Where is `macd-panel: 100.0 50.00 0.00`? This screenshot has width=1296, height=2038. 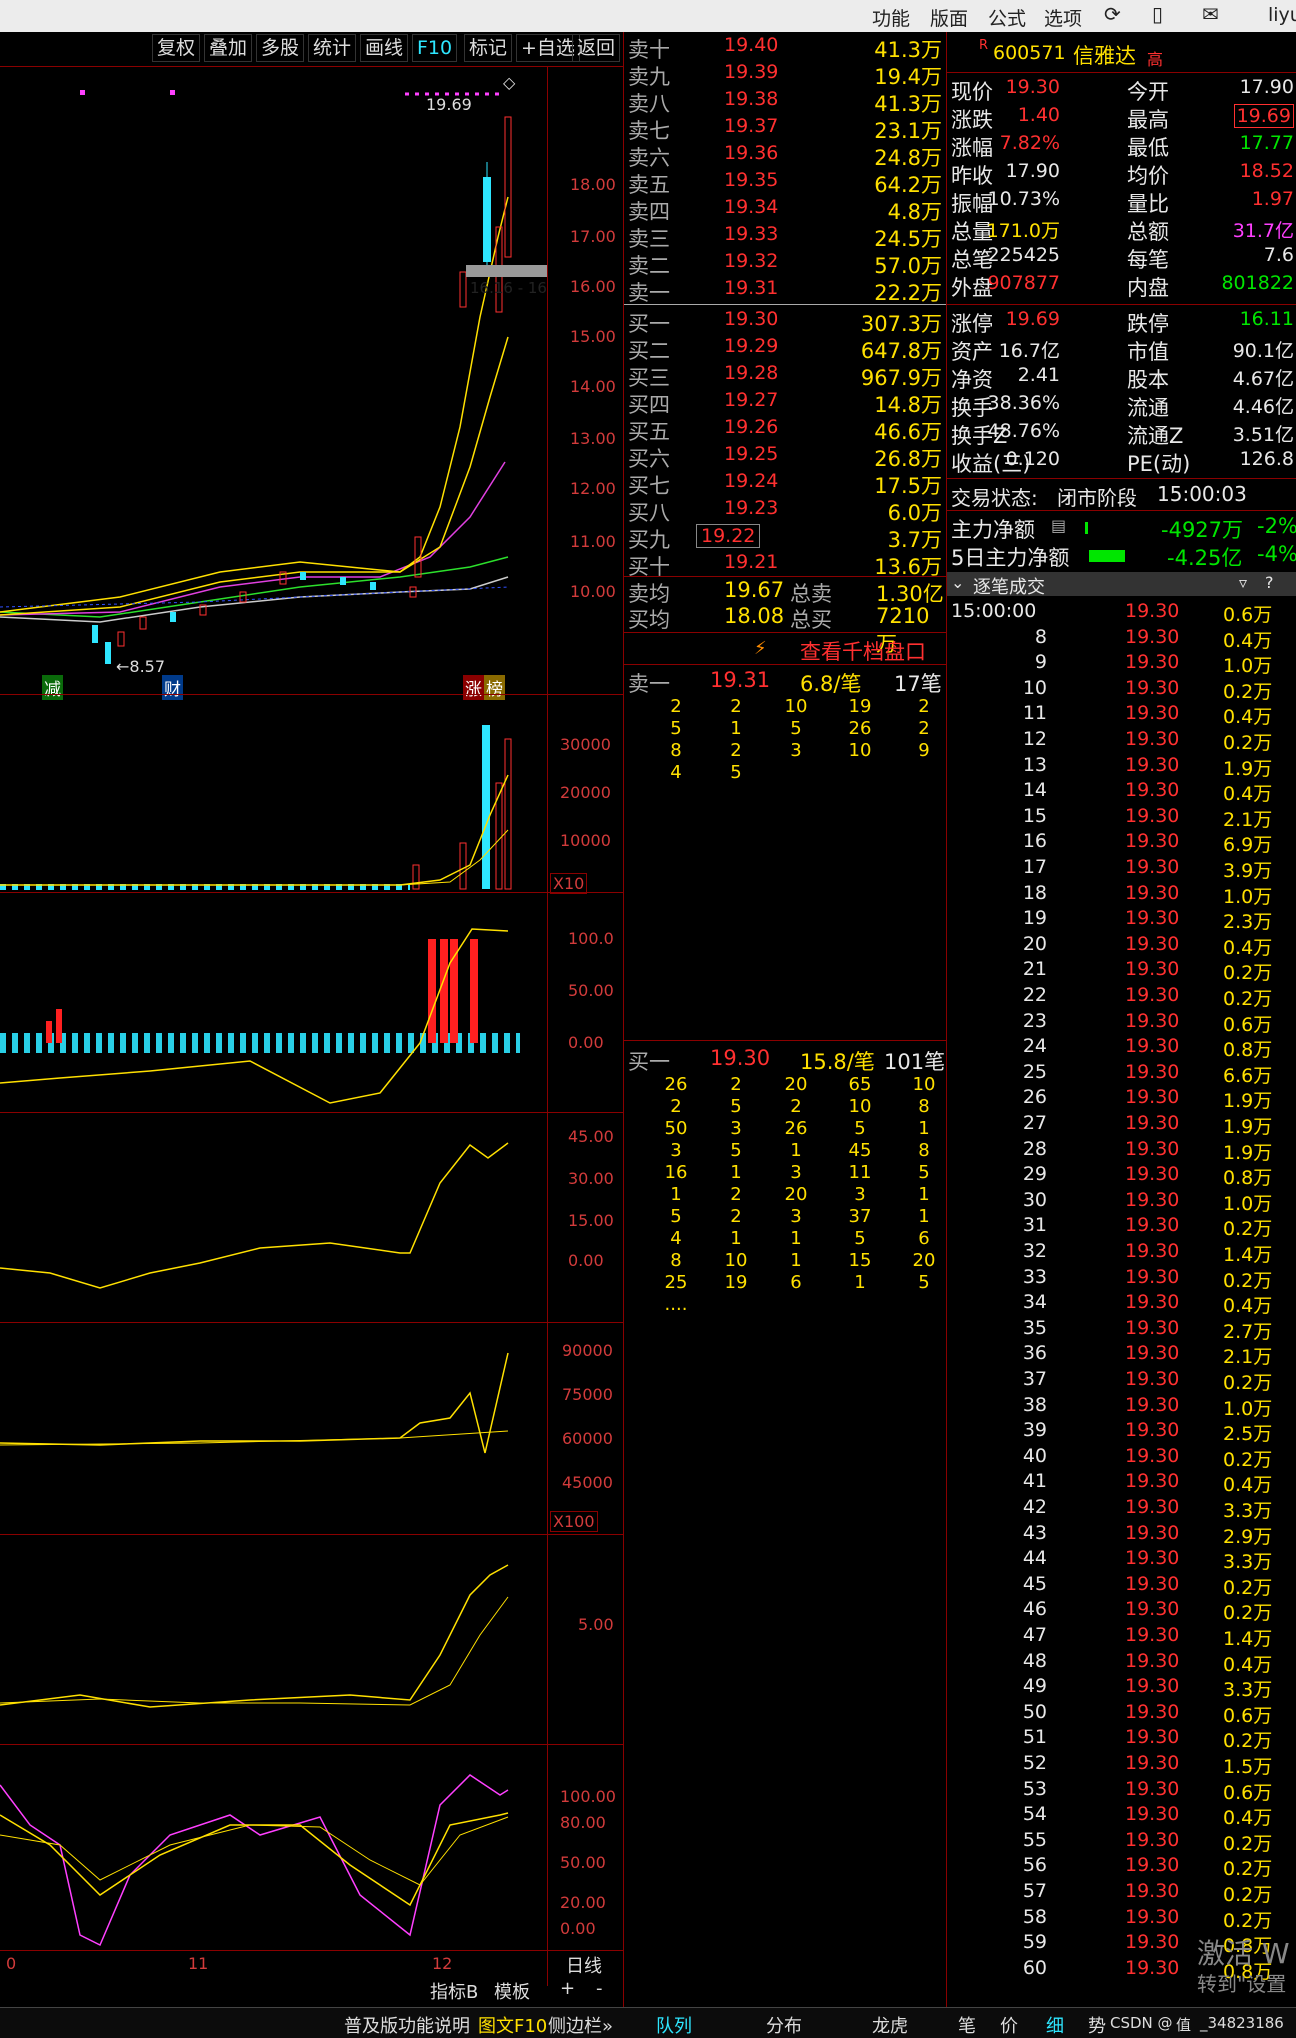 macd-panel: 100.0 50.00 0.00 is located at coordinates (311, 1002).